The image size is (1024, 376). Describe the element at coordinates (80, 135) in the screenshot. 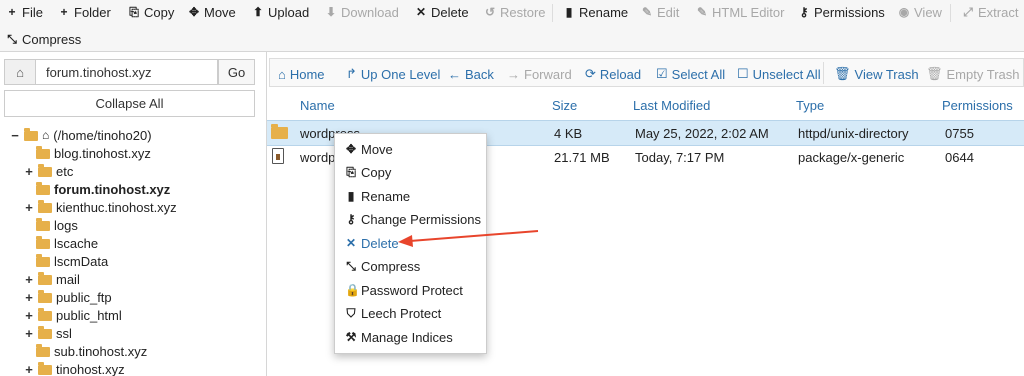

I see `tree-item-root: − ⌂ (/home/tinoho20)` at that location.